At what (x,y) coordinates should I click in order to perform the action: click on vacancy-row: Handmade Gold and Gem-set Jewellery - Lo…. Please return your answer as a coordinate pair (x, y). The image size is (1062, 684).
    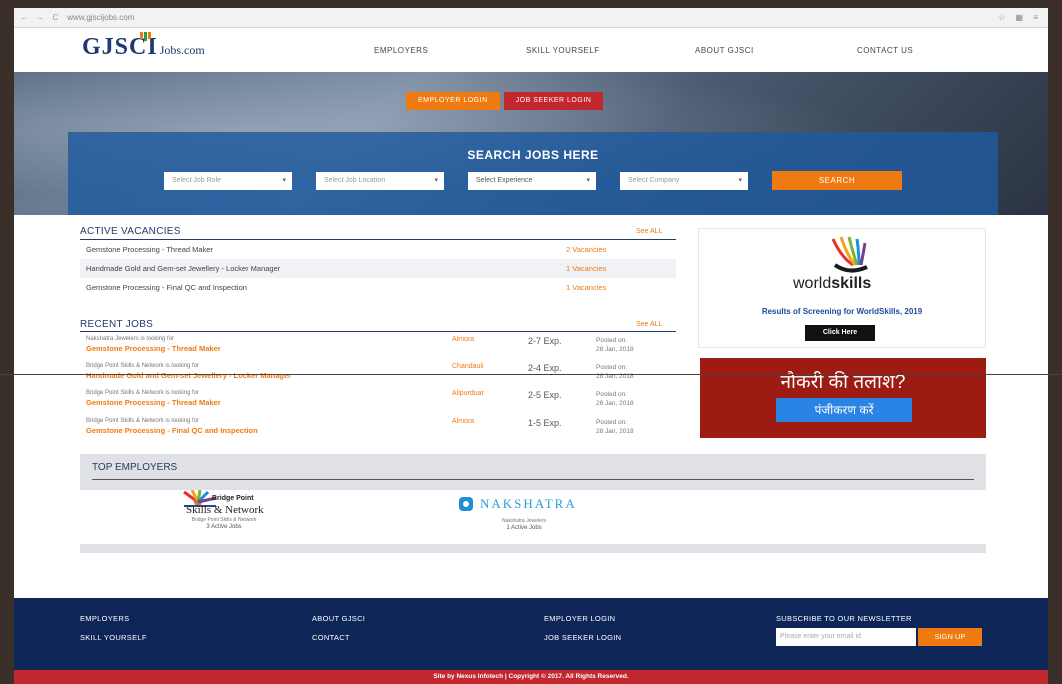
    Looking at the image, I should click on (378, 268).